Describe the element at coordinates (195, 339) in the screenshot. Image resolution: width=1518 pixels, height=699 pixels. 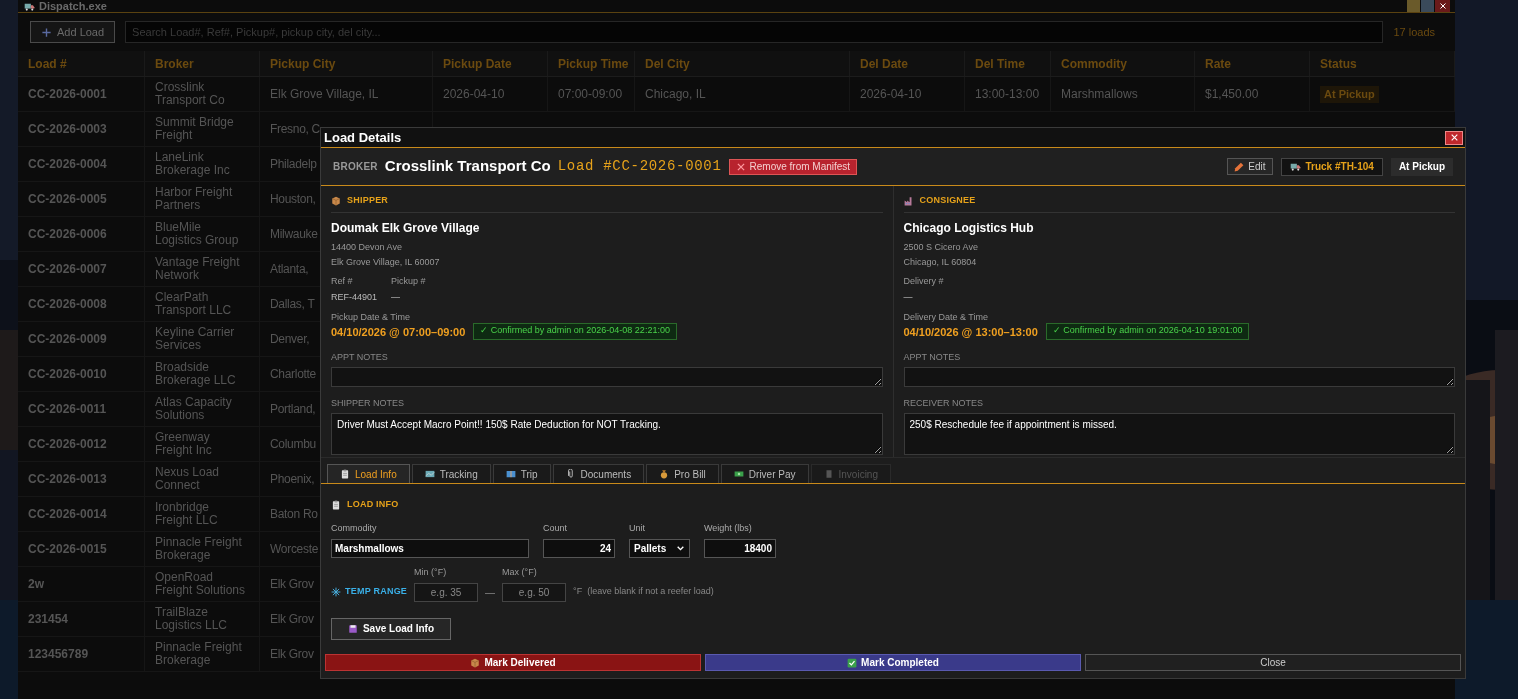
I see `table-cell-text: Keyline Carrier Services` at that location.